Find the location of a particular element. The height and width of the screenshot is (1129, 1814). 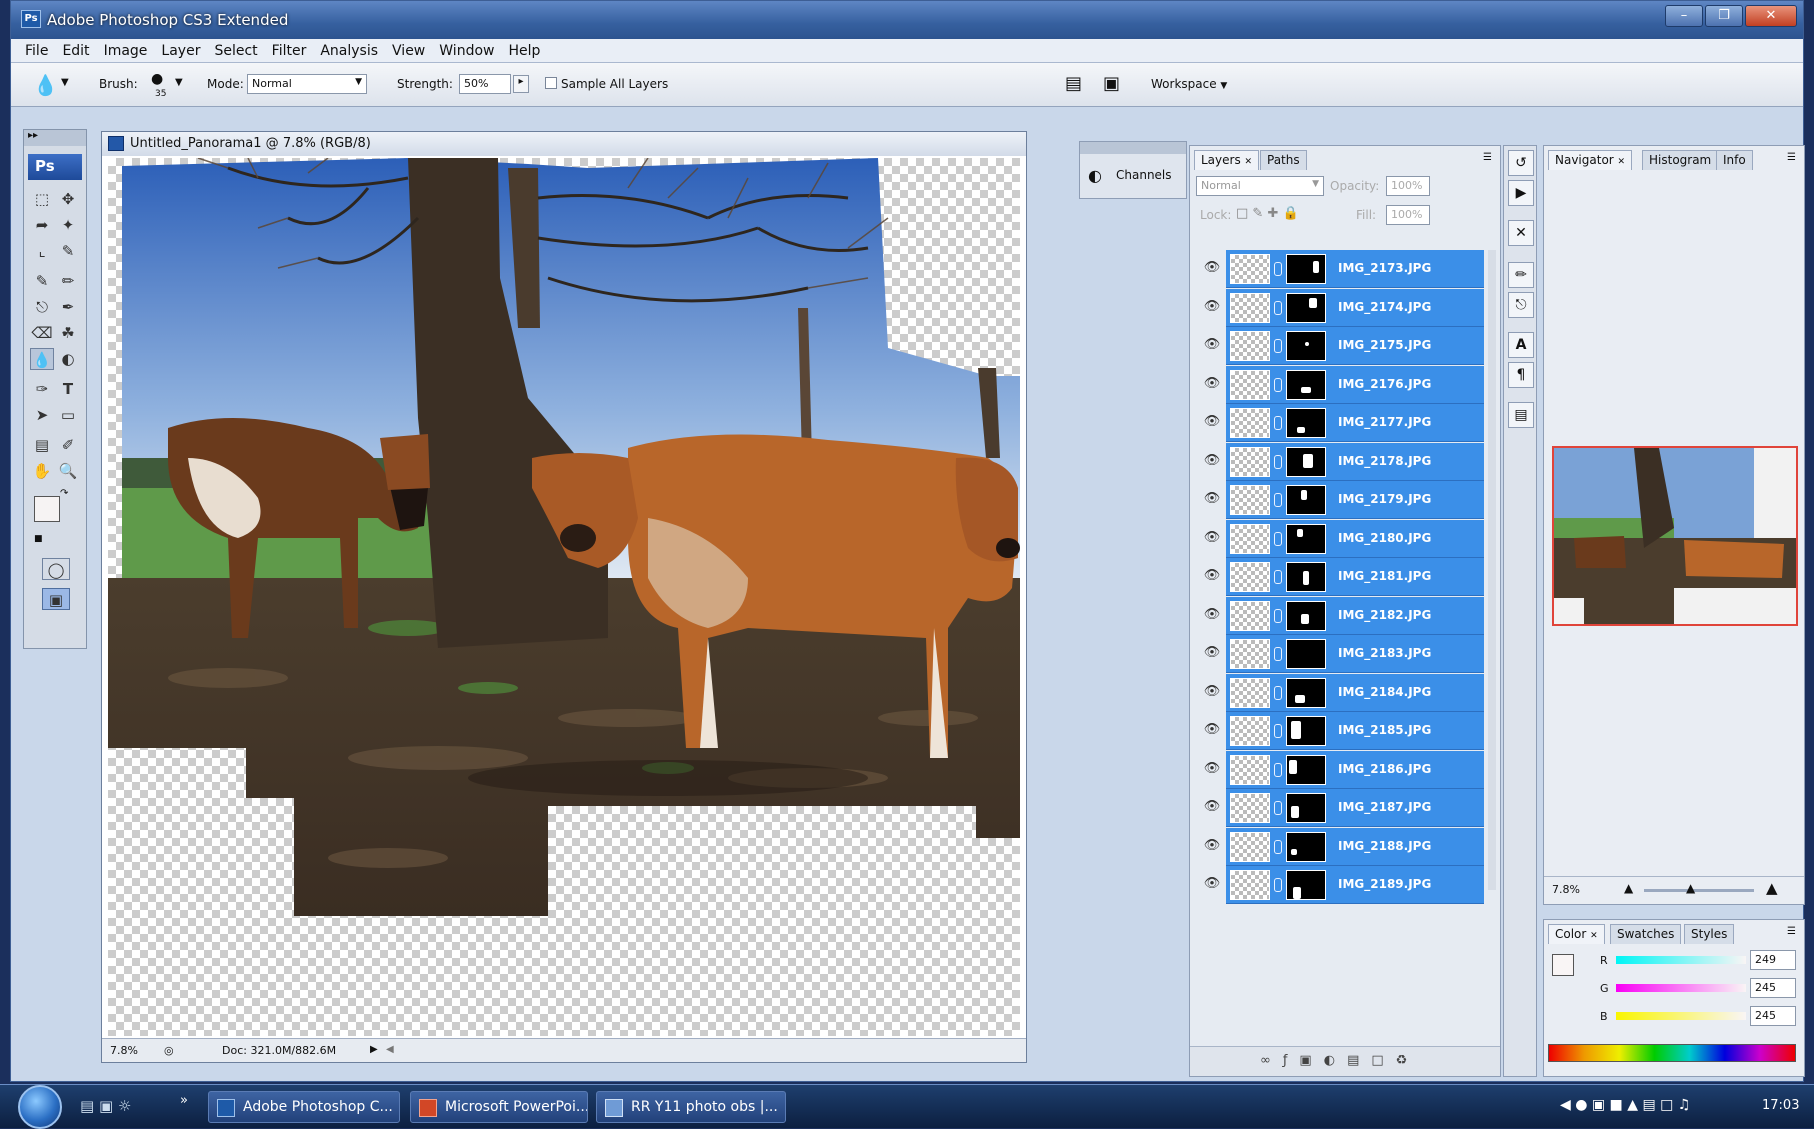

brush-tool-icon: ✏ is located at coordinates (68, 281).